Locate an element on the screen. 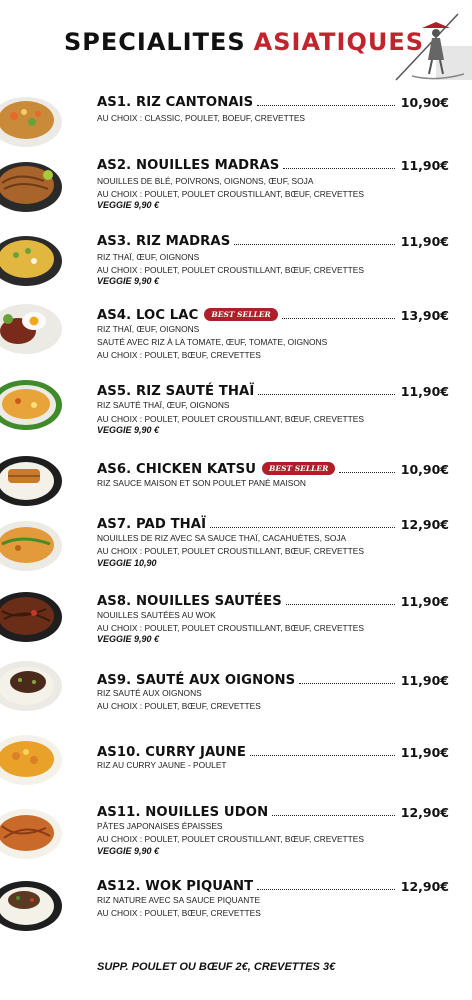 The height and width of the screenshot is (1000, 472). item-line: AS6. CHICKEN KATSU BEST SELLER 10,90€ is located at coordinates (273, 468).